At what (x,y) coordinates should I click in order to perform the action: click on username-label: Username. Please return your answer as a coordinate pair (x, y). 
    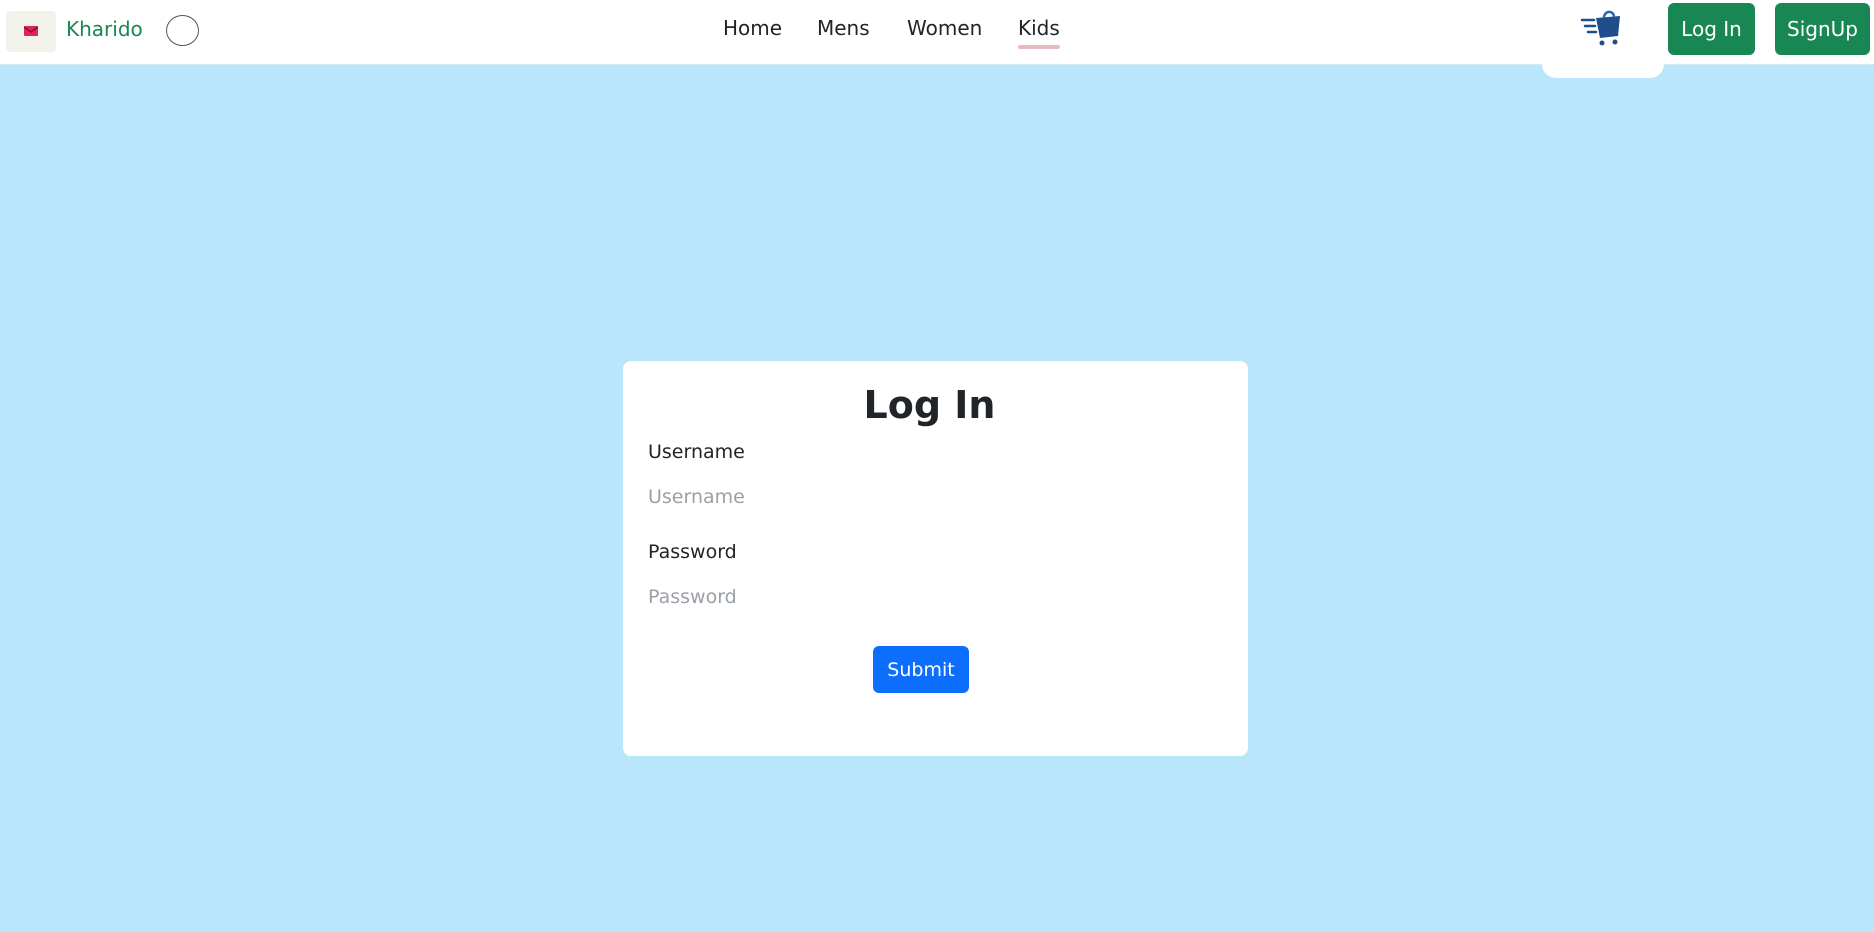
    Looking at the image, I should click on (696, 452).